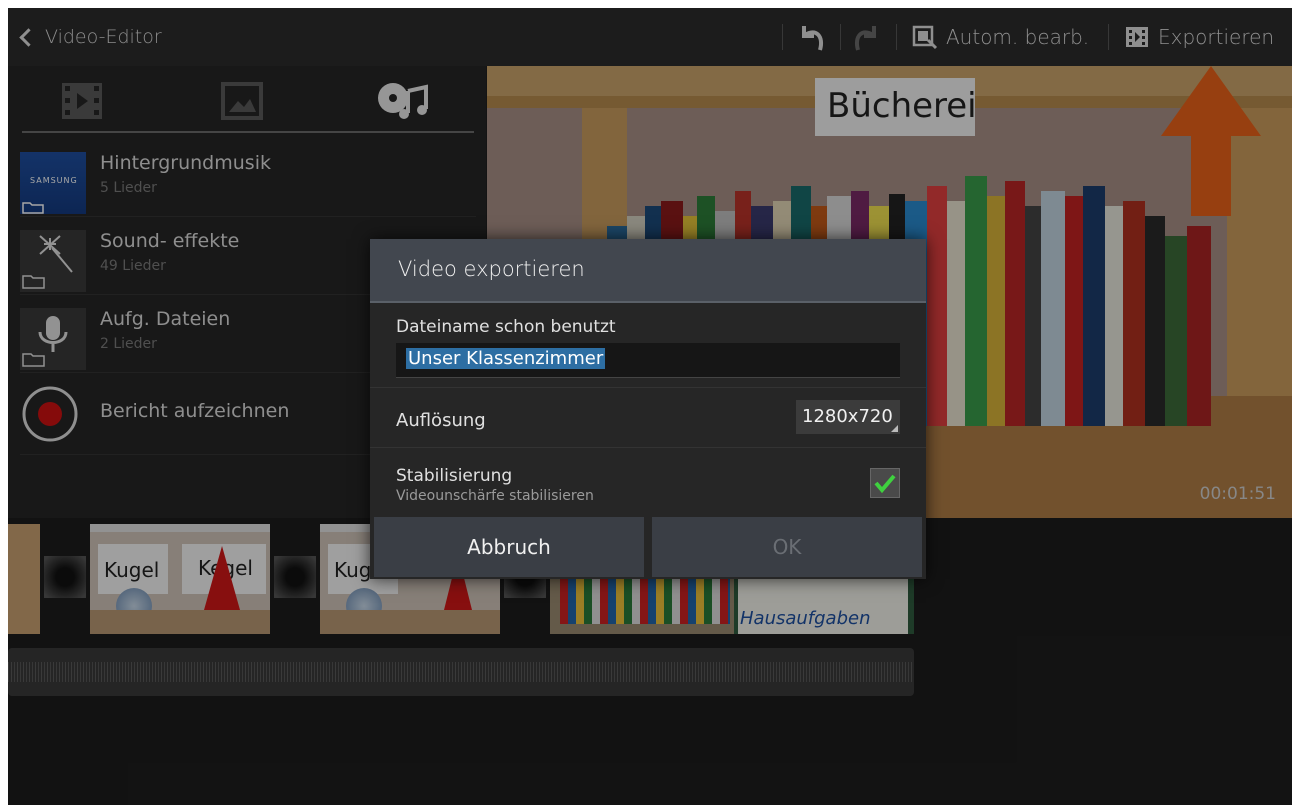  I want to click on resolution-row: Auflösung 1280x720, so click(648, 416).